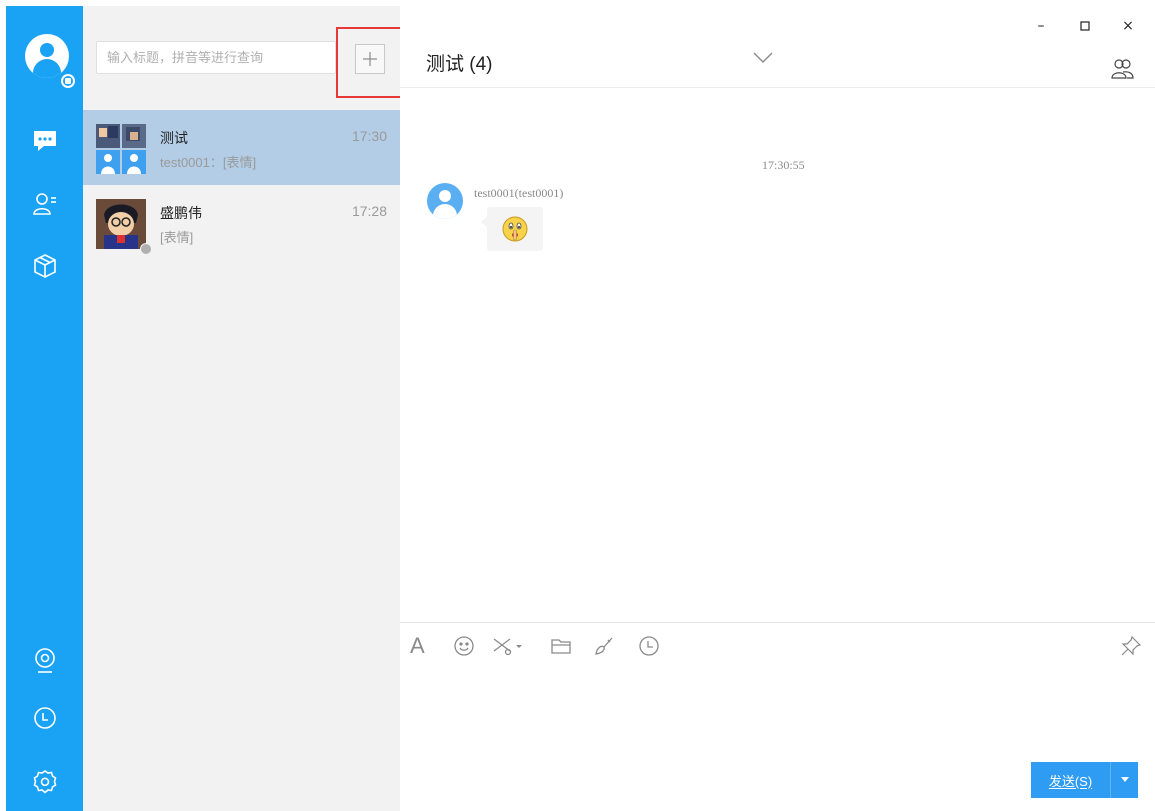  I want to click on contact-avatar, so click(121, 224).